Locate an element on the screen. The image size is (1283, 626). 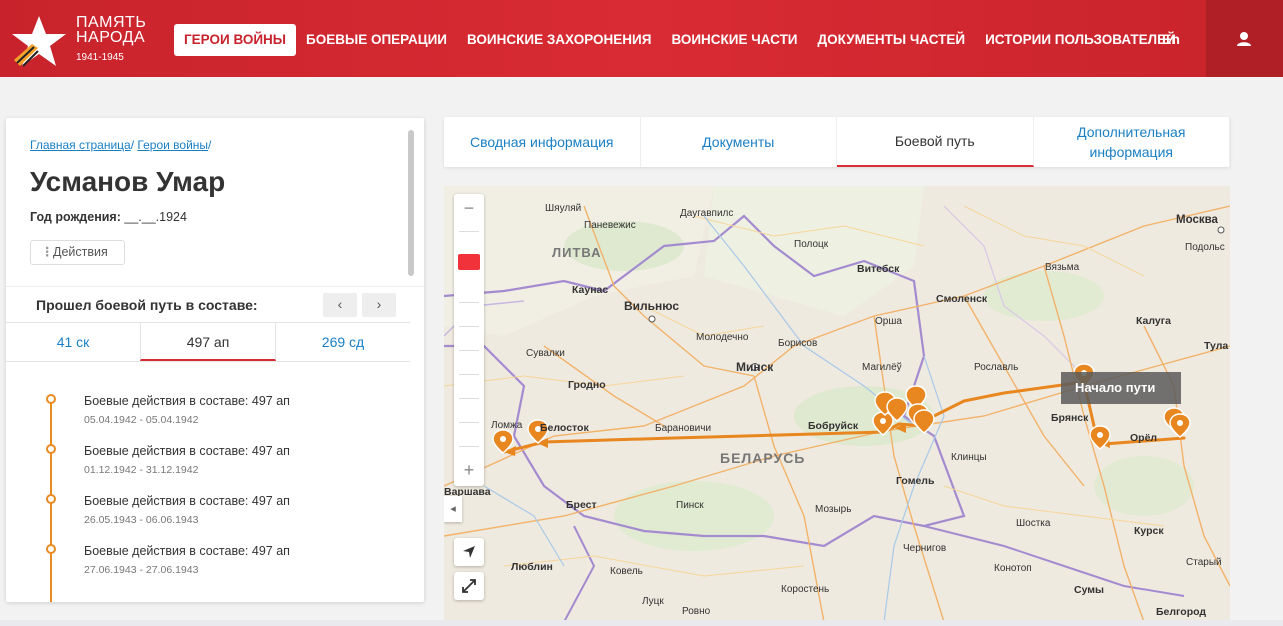
fullscreen-button is located at coordinates (469, 586).